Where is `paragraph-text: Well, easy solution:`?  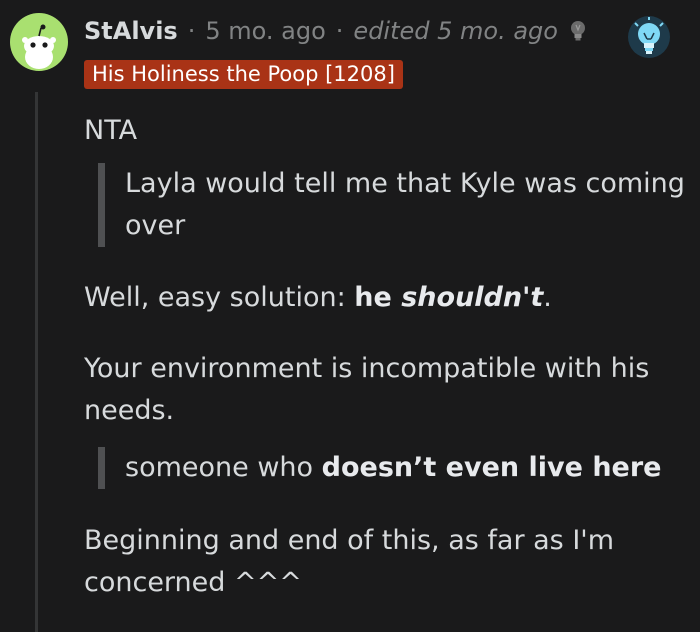 paragraph-text: Well, easy solution: is located at coordinates (219, 297).